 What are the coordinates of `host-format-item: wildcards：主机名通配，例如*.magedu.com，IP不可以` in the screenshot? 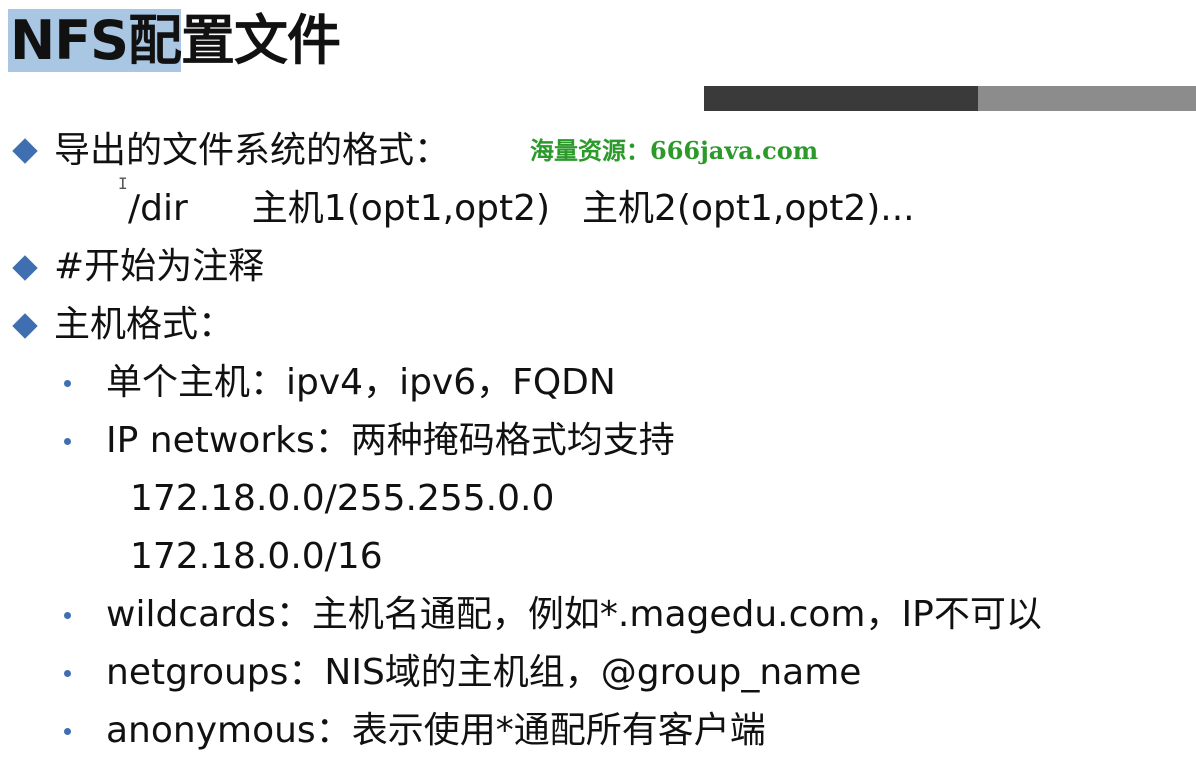 It's located at (574, 614).